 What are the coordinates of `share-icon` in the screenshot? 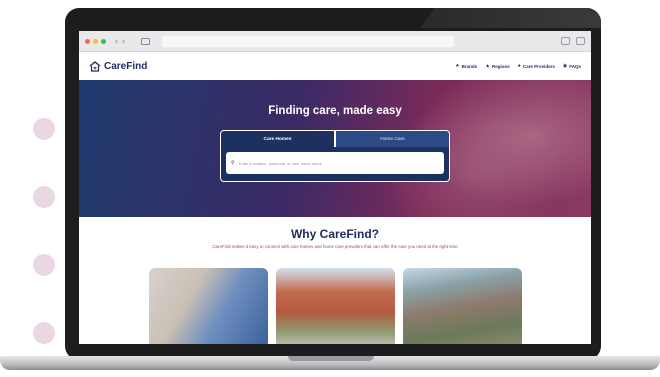 It's located at (565, 41).